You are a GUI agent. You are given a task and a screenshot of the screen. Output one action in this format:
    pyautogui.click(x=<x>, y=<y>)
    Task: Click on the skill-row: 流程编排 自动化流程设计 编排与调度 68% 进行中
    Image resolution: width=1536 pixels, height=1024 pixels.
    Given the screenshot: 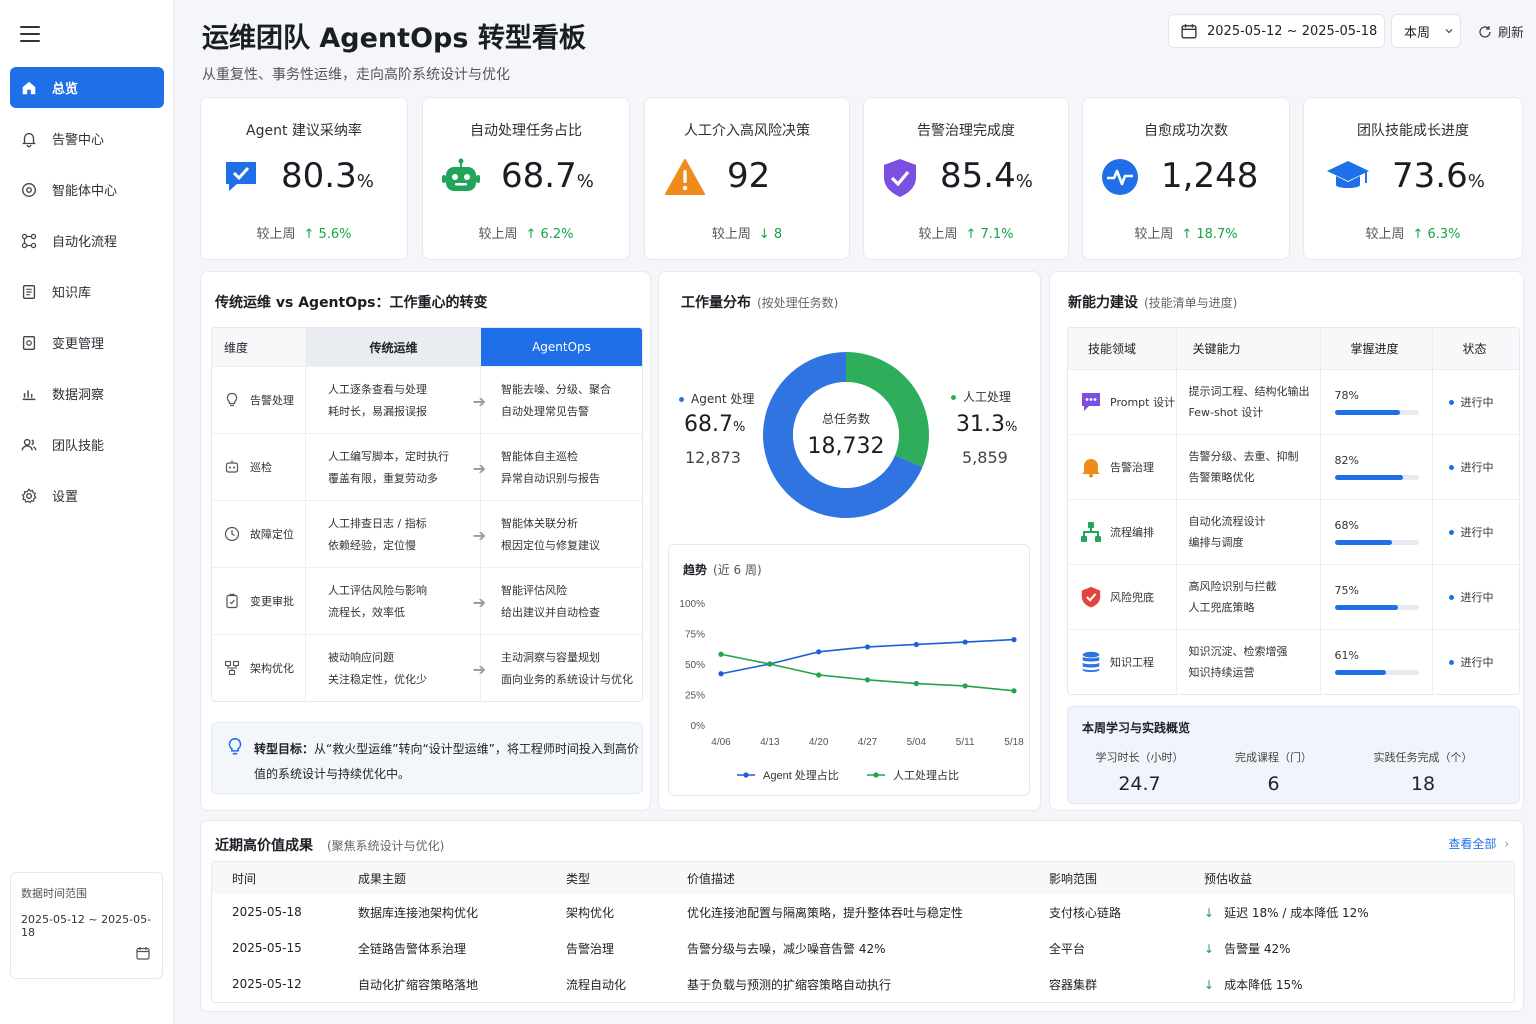 What is the action you would take?
    pyautogui.click(x=1293, y=531)
    